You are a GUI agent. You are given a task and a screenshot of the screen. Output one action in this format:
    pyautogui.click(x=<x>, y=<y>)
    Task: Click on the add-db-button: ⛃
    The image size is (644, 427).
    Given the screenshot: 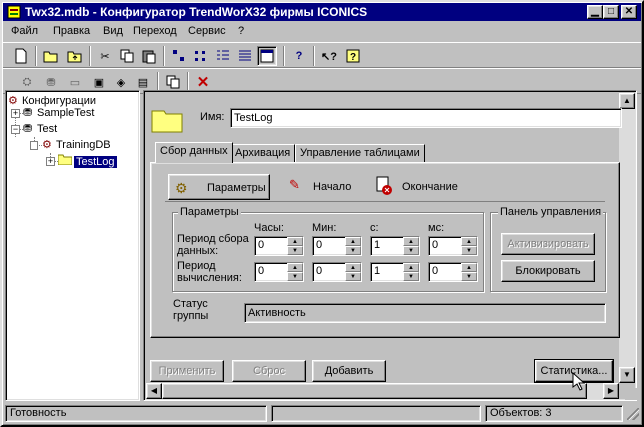 What is the action you would take?
    pyautogui.click(x=51, y=82)
    